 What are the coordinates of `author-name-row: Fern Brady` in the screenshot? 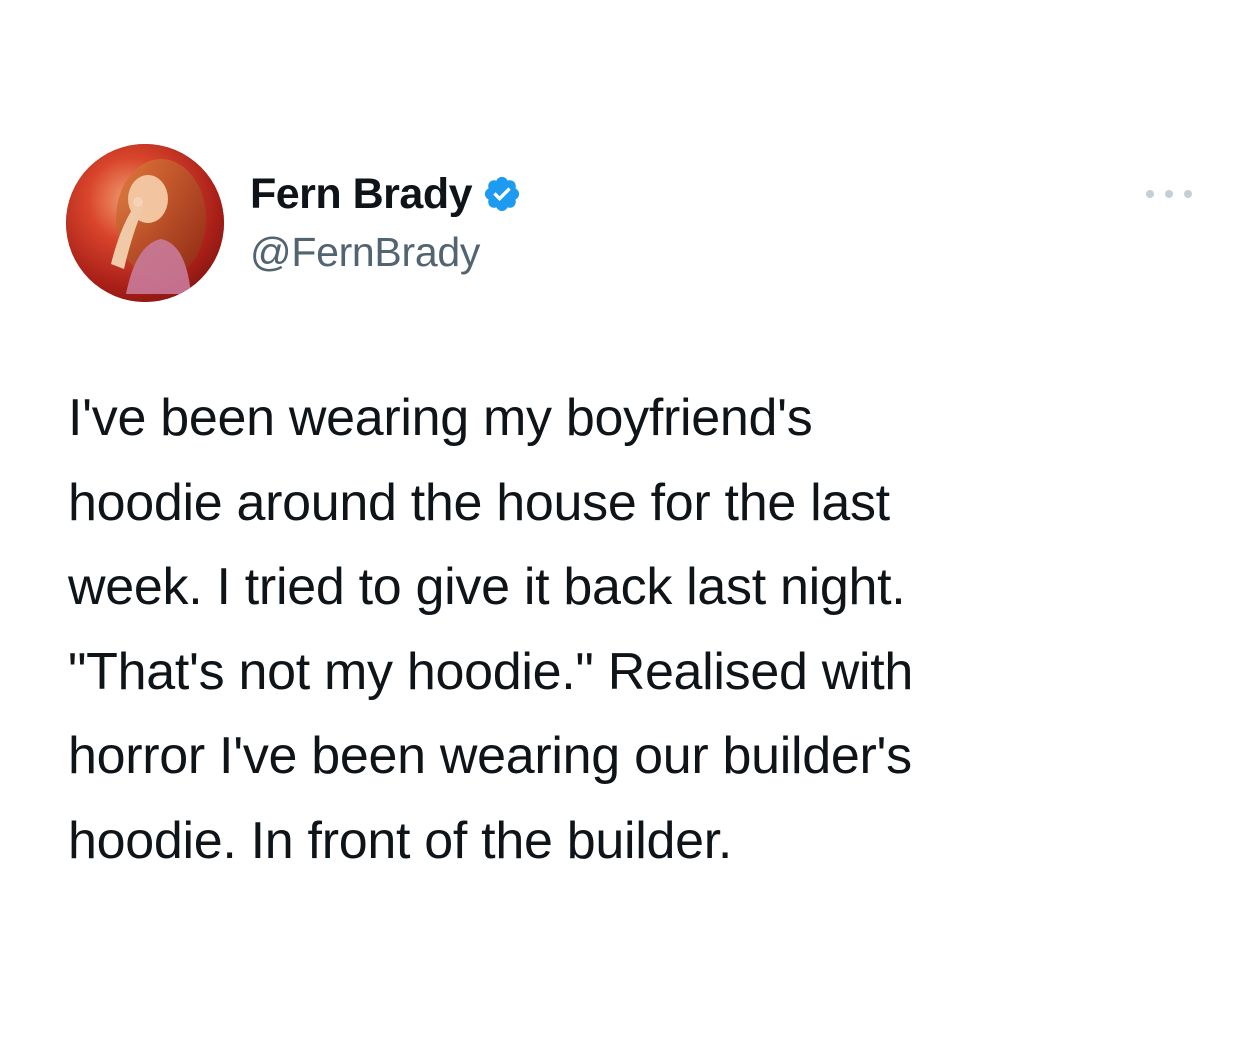 It's located at (386, 194).